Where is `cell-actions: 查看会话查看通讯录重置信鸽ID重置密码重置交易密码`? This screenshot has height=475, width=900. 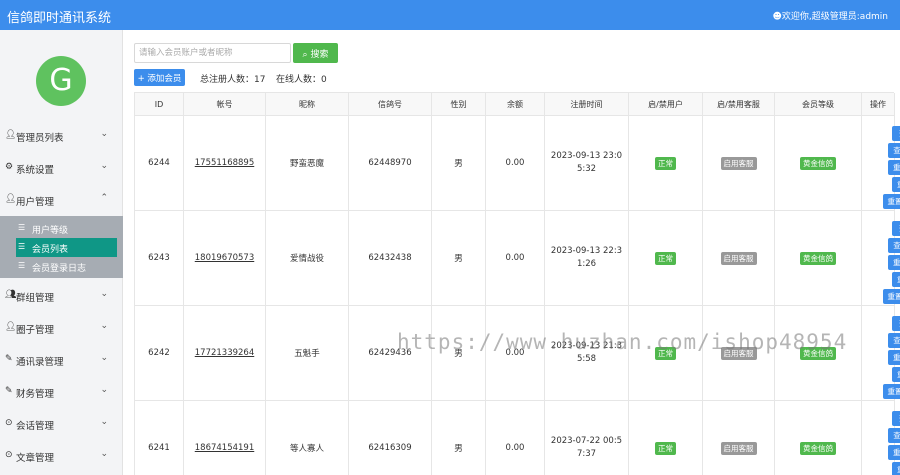 cell-actions: 查看会话查看通讯录重置信鸽ID重置密码重置交易密码 is located at coordinates (881, 438).